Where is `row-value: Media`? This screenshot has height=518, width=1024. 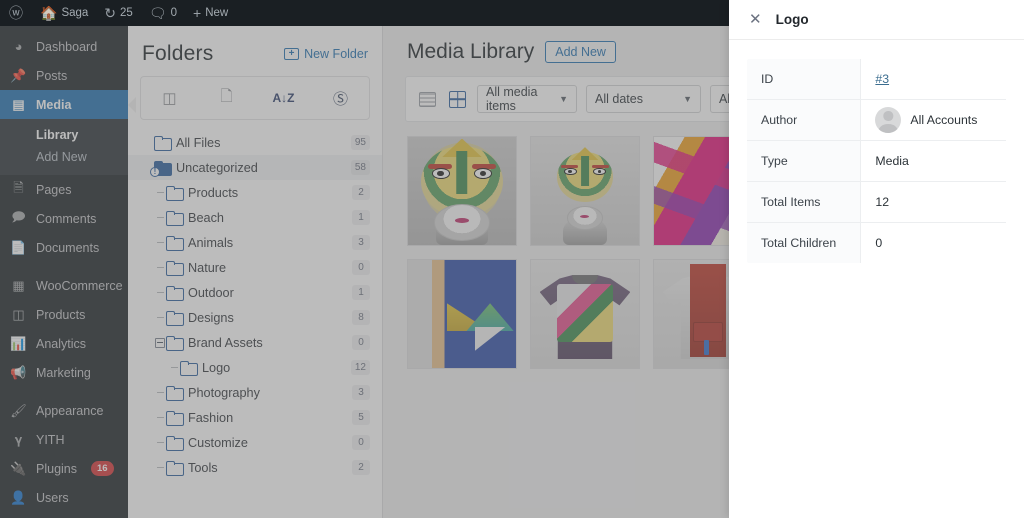
row-value: Media is located at coordinates (933, 161).